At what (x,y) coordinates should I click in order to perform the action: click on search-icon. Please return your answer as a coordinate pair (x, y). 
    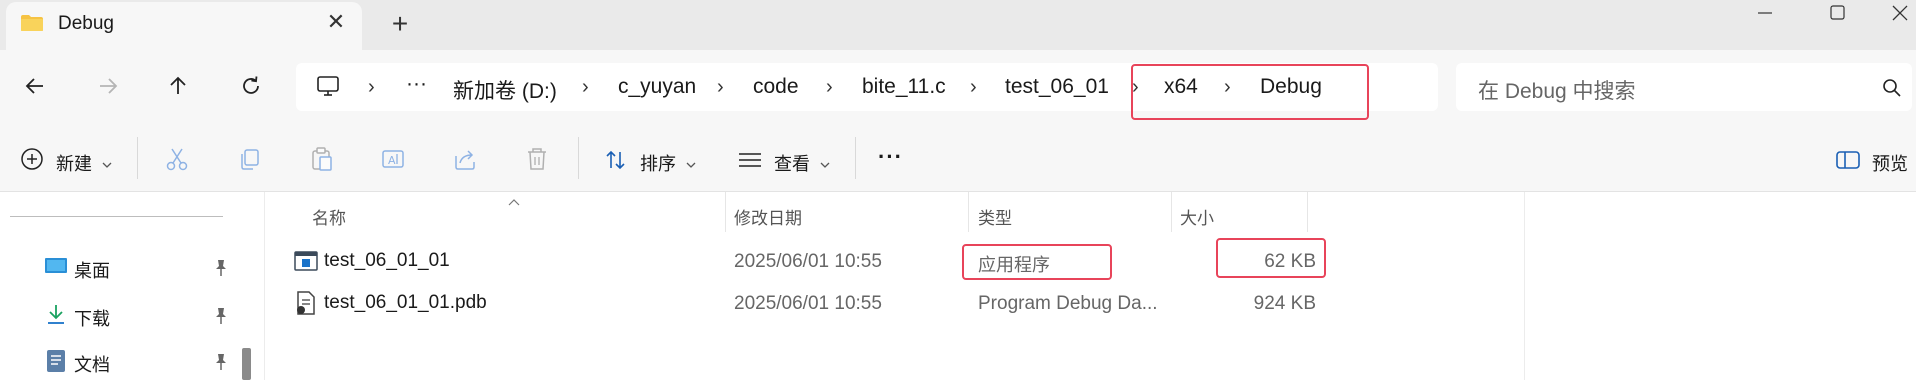
    Looking at the image, I should click on (1892, 90).